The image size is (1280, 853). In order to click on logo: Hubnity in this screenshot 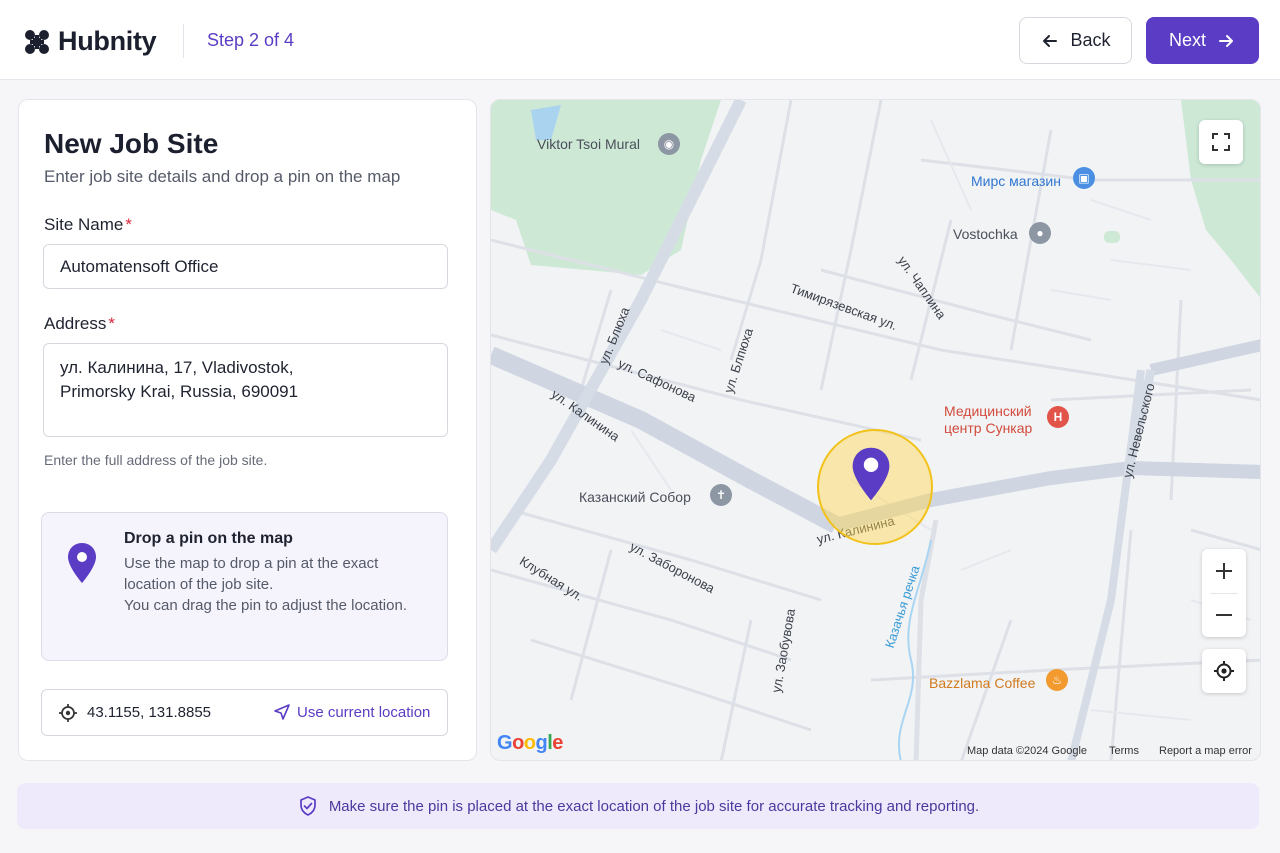, I will do `click(90, 41)`.